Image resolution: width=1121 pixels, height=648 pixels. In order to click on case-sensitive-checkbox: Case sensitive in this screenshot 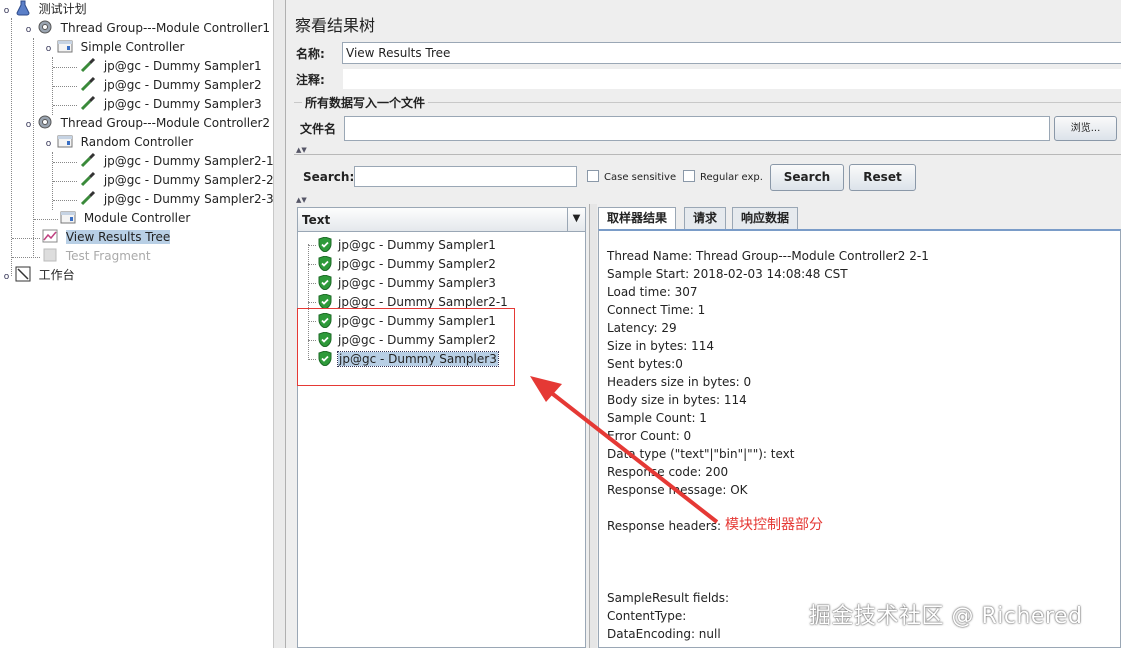, I will do `click(631, 176)`.